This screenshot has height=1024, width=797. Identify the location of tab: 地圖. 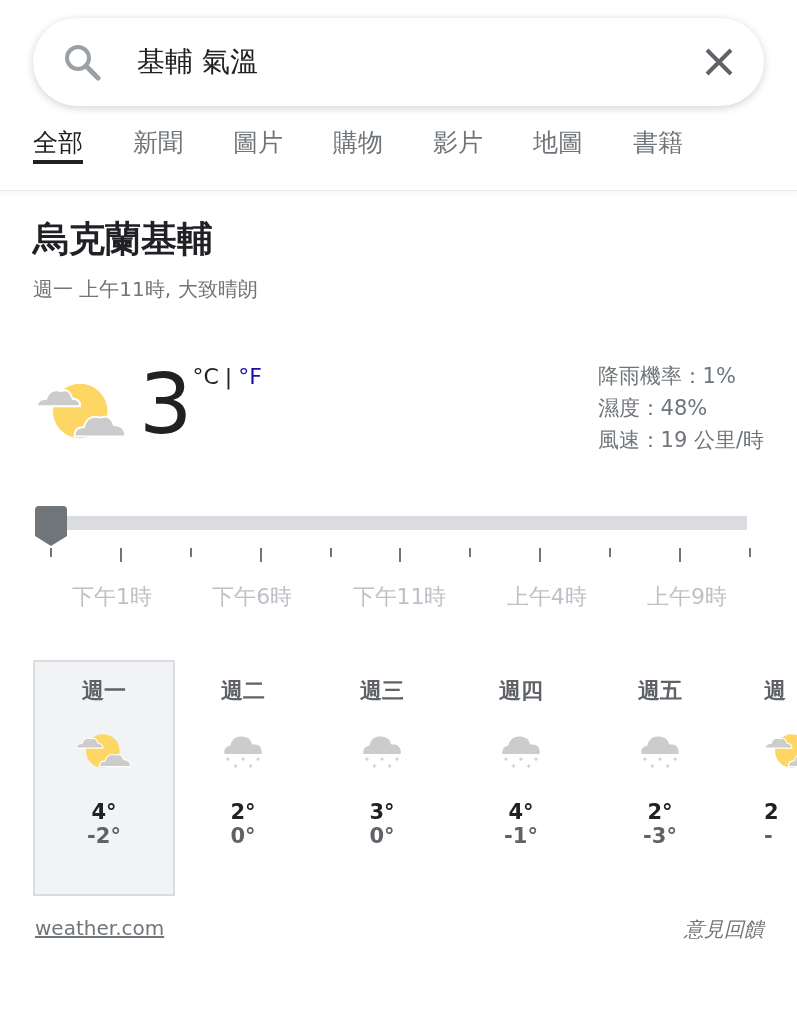
(558, 145).